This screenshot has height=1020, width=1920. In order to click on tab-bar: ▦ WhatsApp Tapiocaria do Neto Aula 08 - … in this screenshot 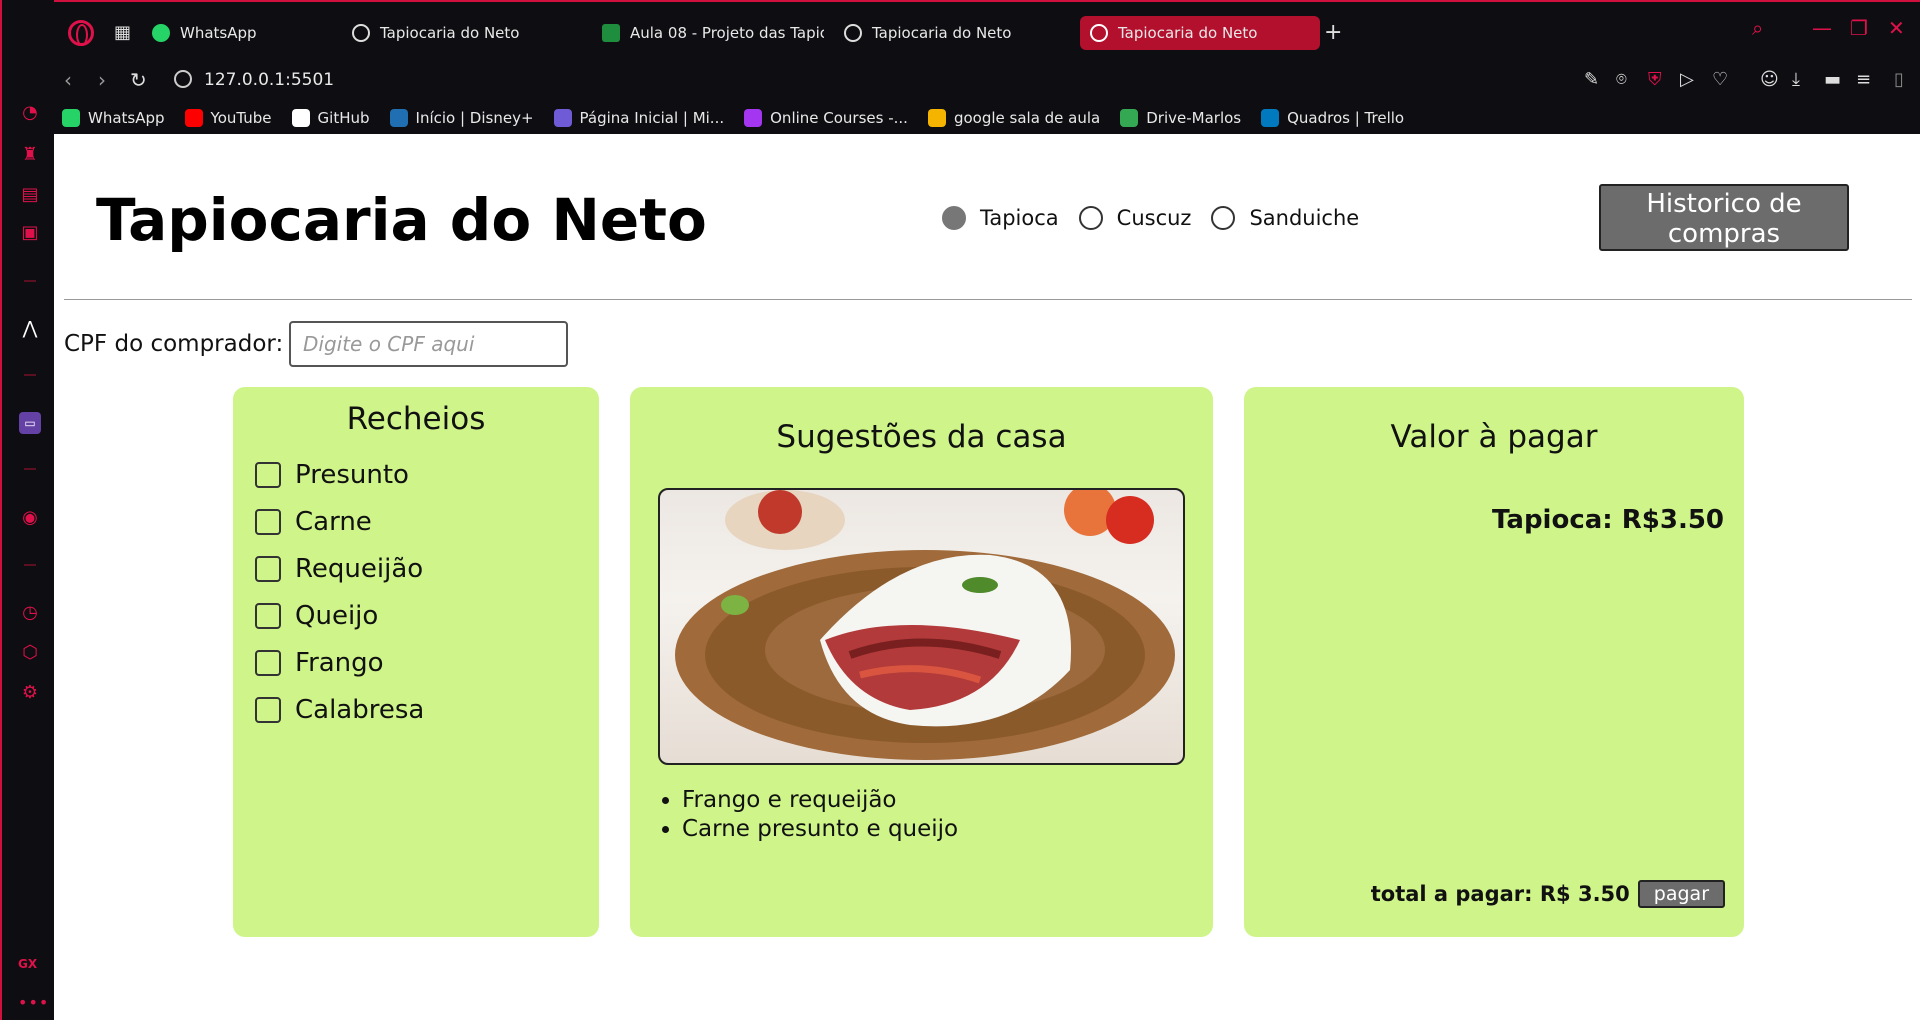, I will do `click(987, 30)`.